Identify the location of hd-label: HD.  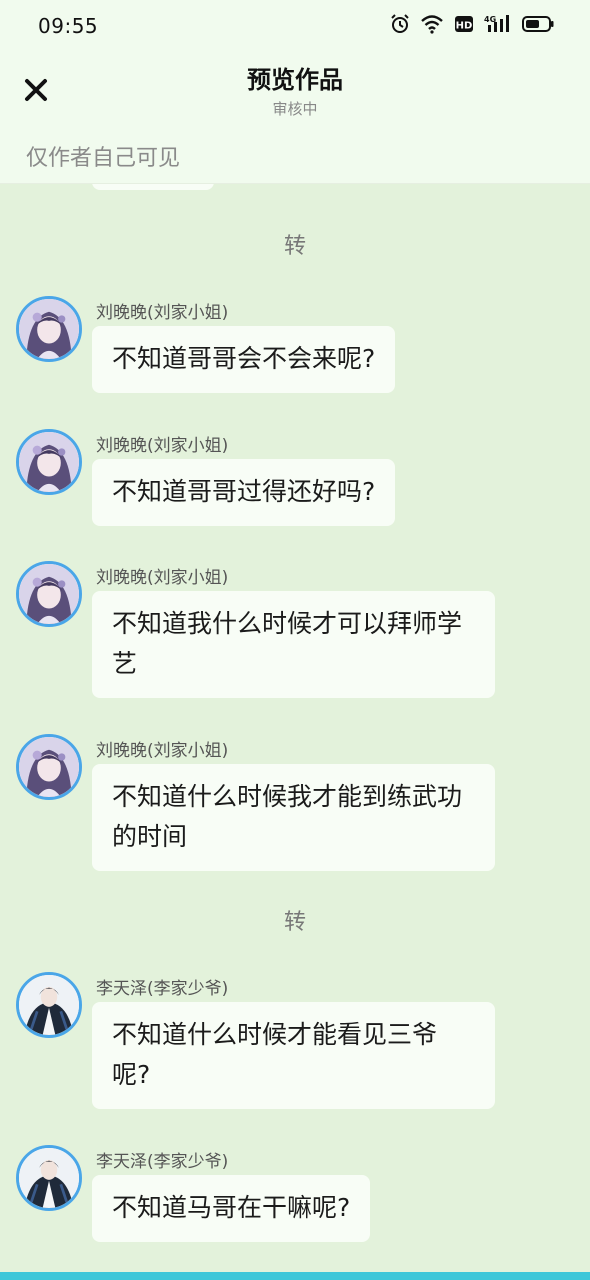
(464, 26).